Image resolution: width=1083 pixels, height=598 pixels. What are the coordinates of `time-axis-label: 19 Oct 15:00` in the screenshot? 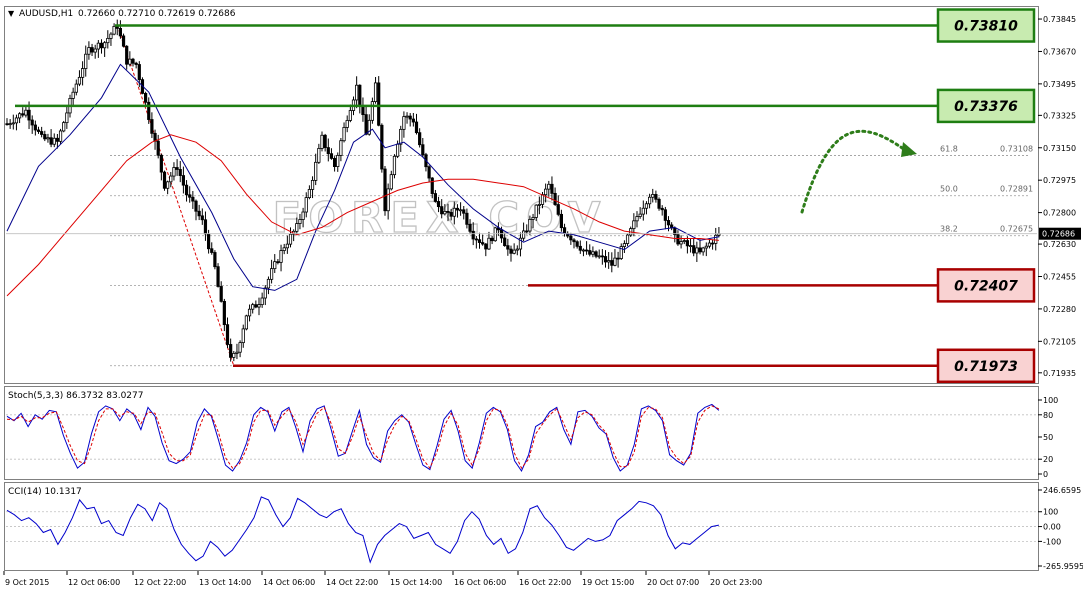 It's located at (608, 582).